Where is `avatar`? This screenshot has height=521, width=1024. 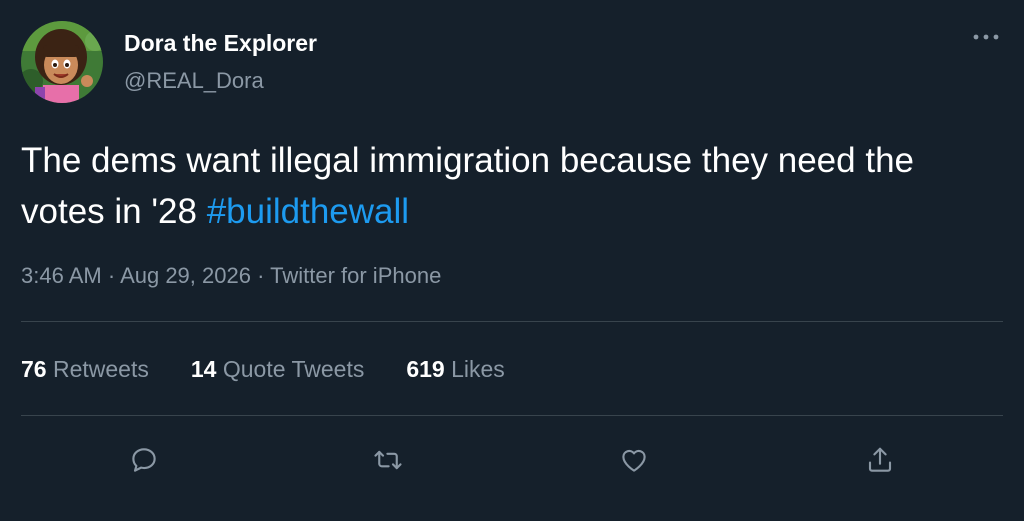 avatar is located at coordinates (62, 62).